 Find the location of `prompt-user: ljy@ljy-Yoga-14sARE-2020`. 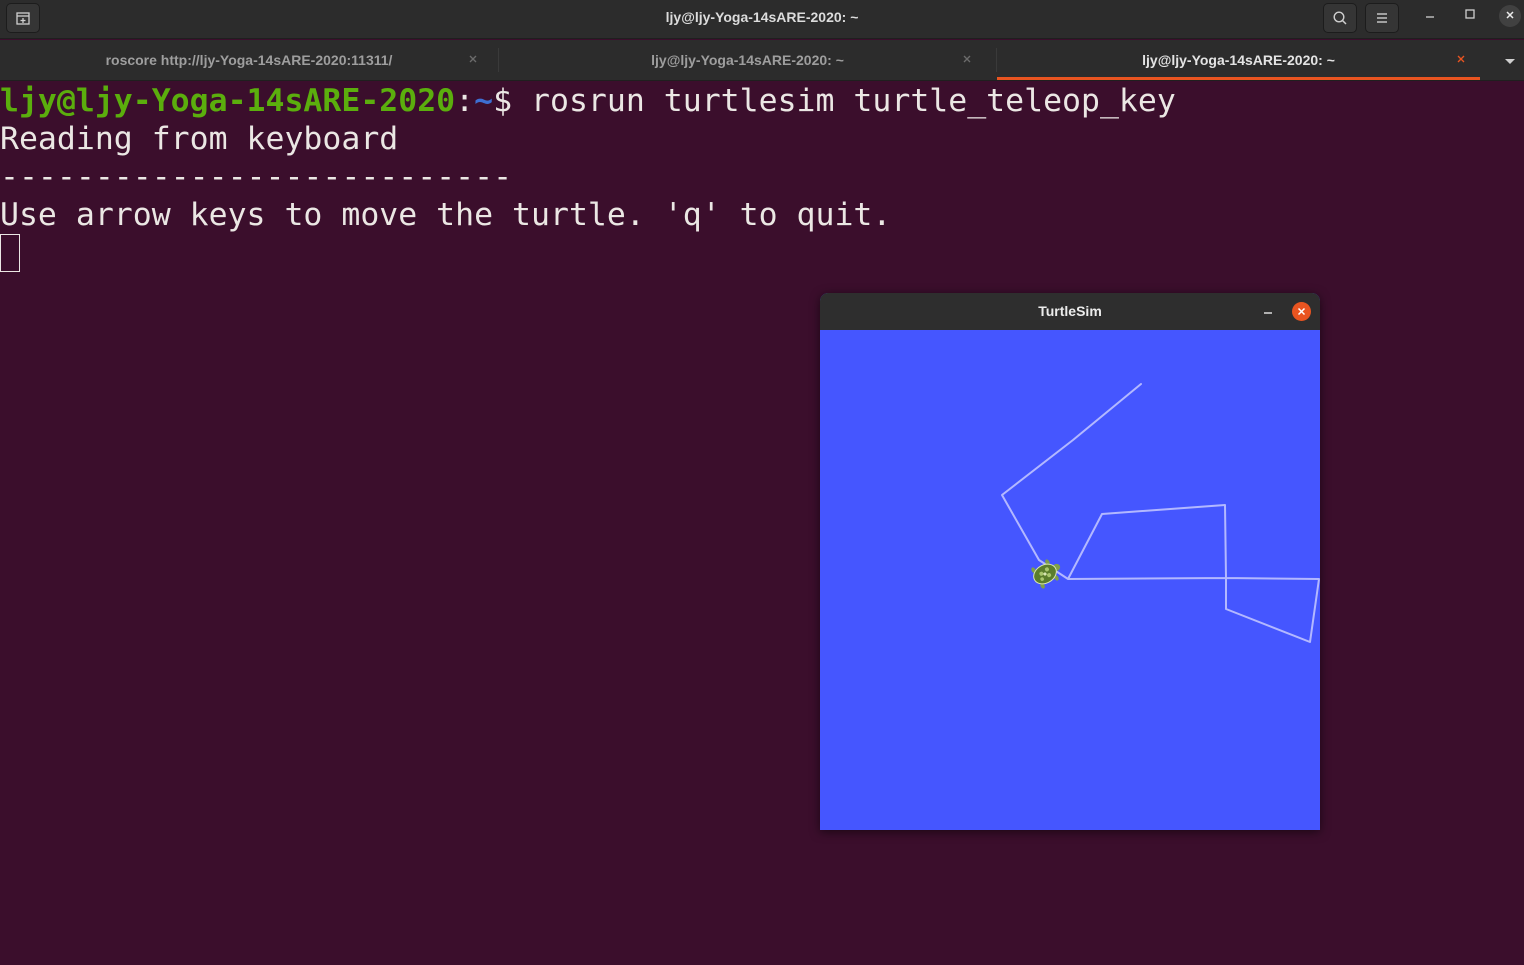

prompt-user: ljy@ljy-Yoga-14sARE-2020 is located at coordinates (228, 101).